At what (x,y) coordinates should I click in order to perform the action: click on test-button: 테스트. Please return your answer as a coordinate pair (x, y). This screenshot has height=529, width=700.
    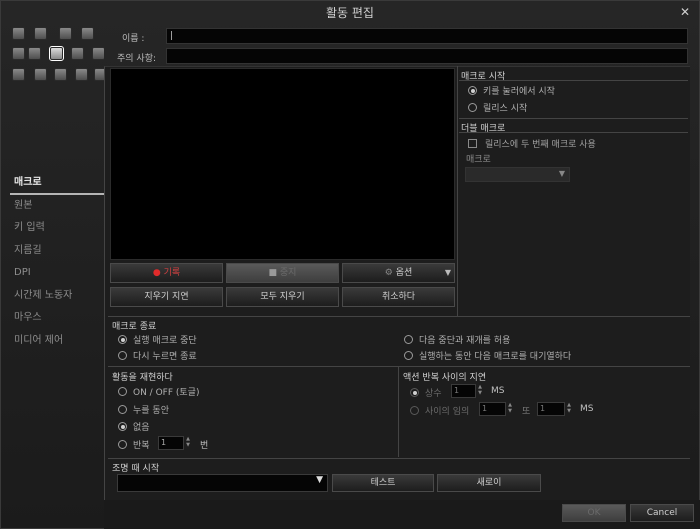
    Looking at the image, I should click on (383, 483).